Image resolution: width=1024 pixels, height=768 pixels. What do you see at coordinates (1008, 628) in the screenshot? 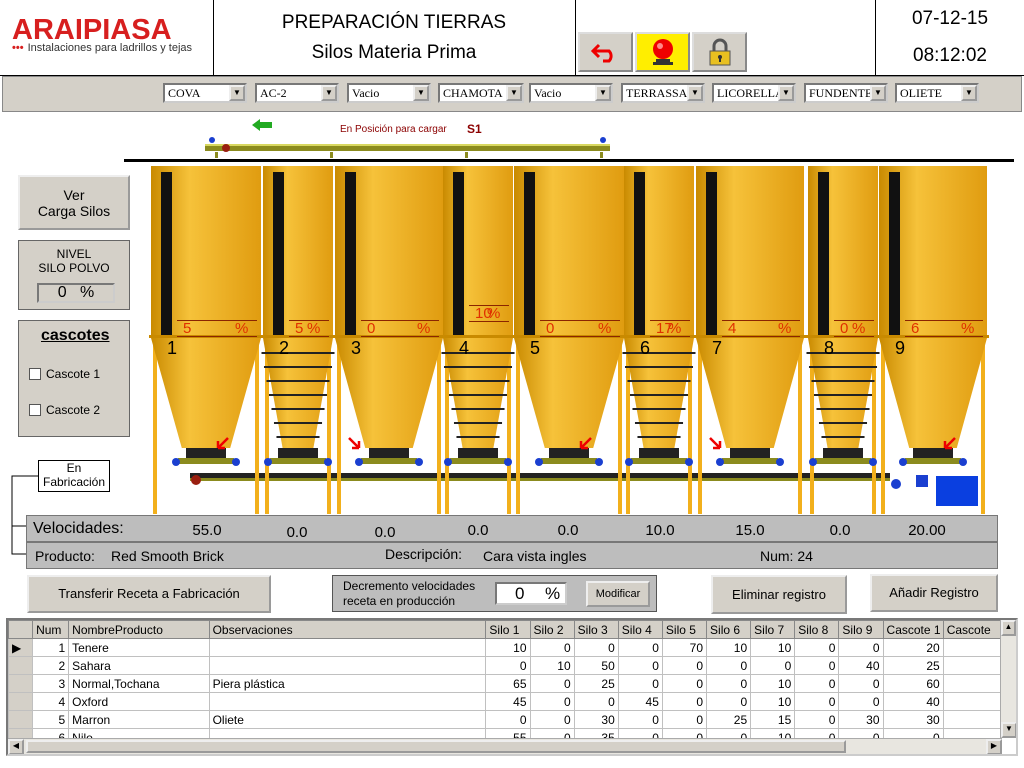
I see `scroll-up-icon: ▲` at bounding box center [1008, 628].